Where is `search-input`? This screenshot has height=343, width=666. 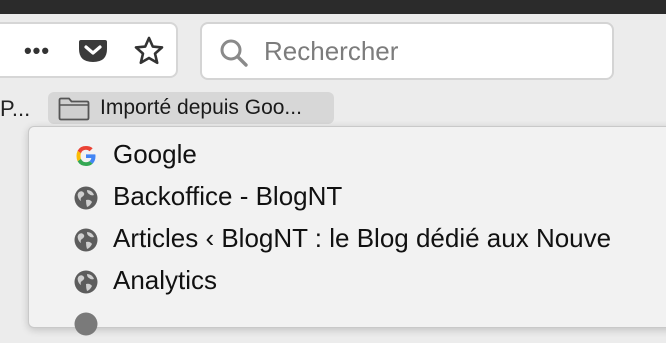 search-input is located at coordinates (429, 51).